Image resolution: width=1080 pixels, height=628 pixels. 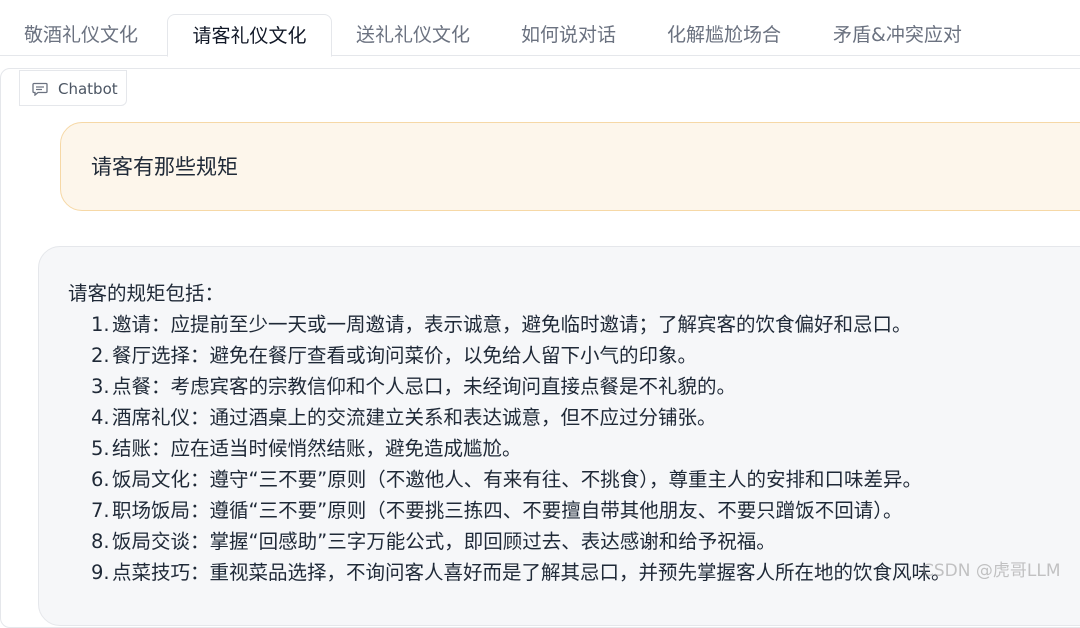 What do you see at coordinates (444, 541) in the screenshot?
I see `list-item-text: 饭局交谈：掌握“回感助”三字万能公式，即回顾过去、表达感谢和给予祝福。` at bounding box center [444, 541].